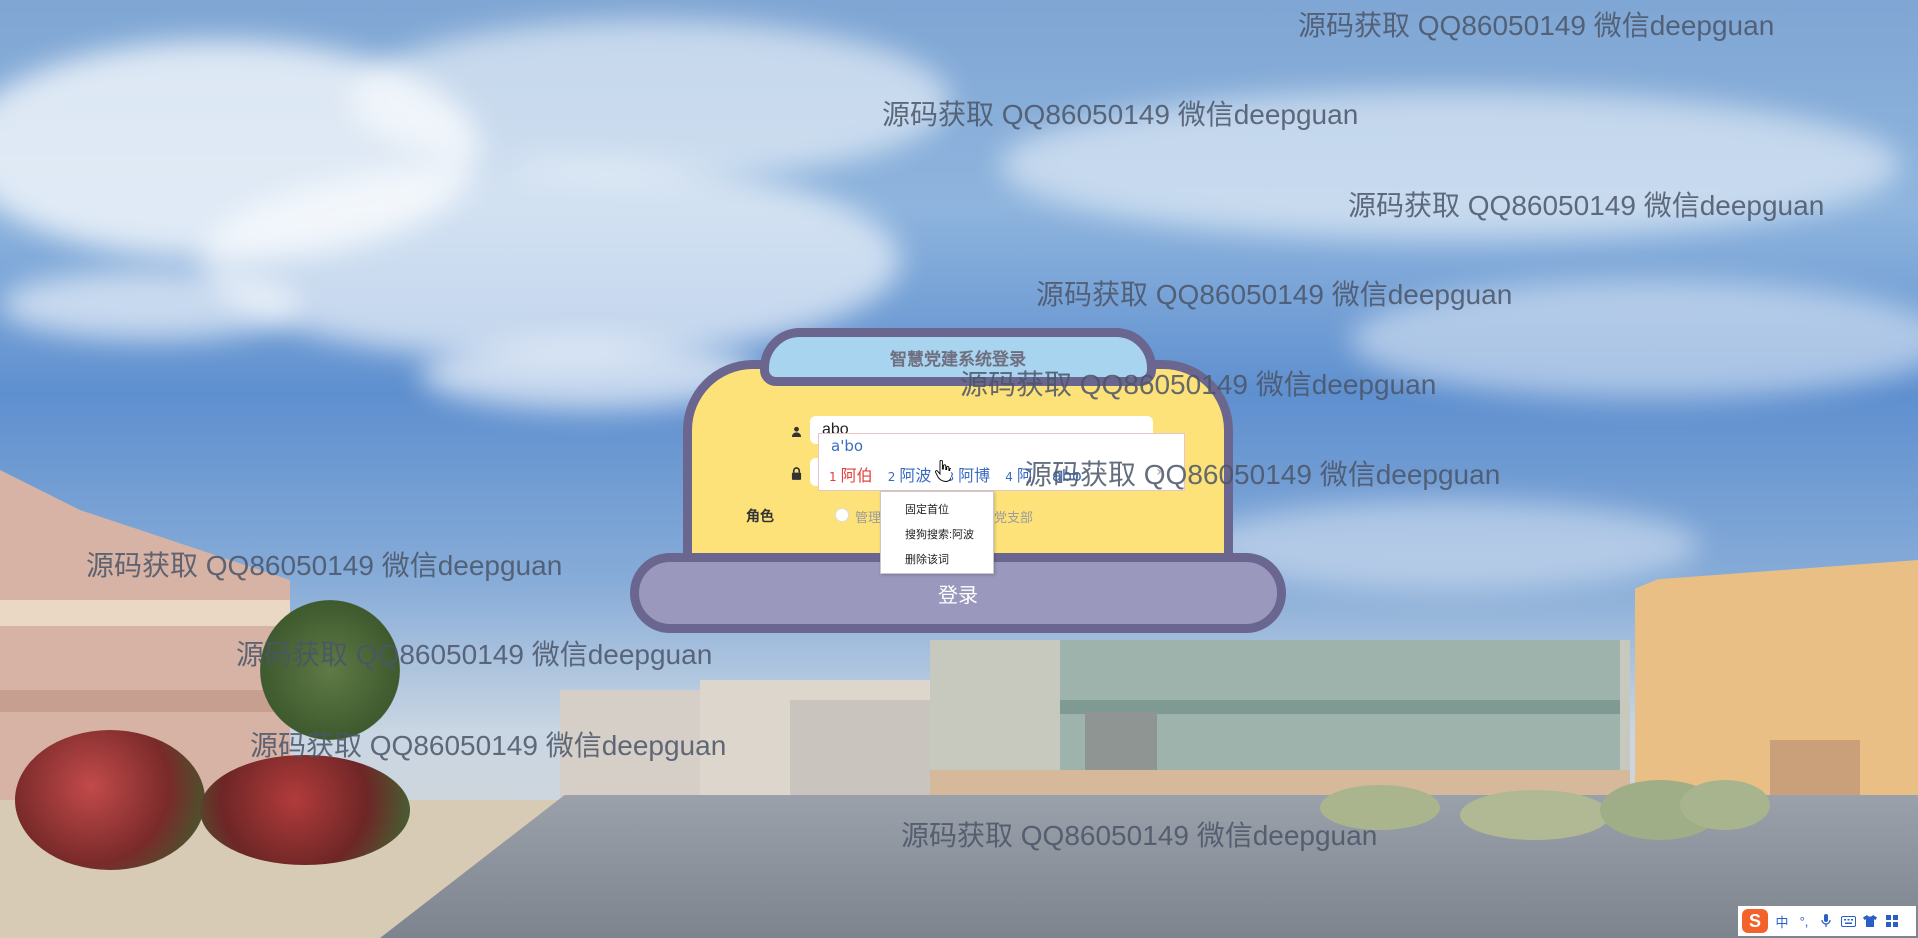 The image size is (1918, 938). Describe the element at coordinates (796, 475) in the screenshot. I see `lock-icon` at that location.